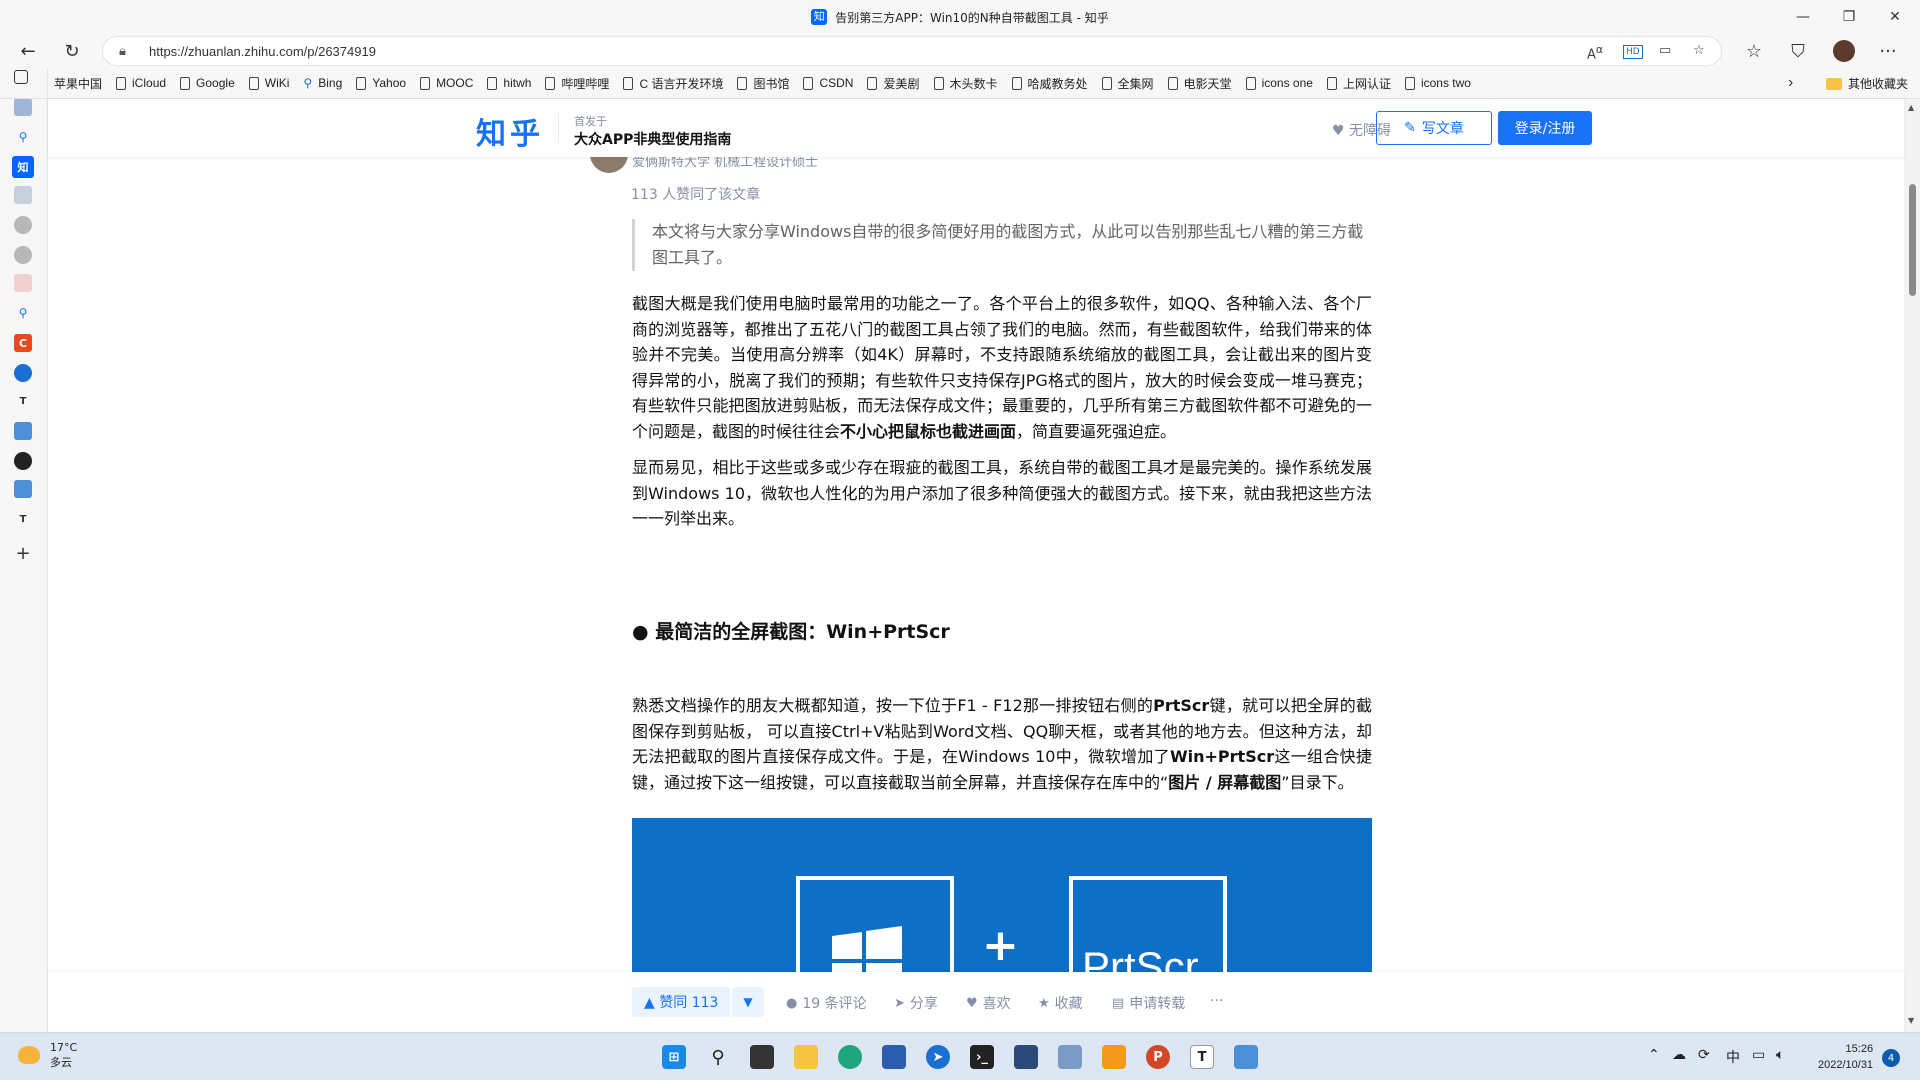  Describe the element at coordinates (674, 1057) in the screenshot. I see `start-icon: ⊞` at that location.